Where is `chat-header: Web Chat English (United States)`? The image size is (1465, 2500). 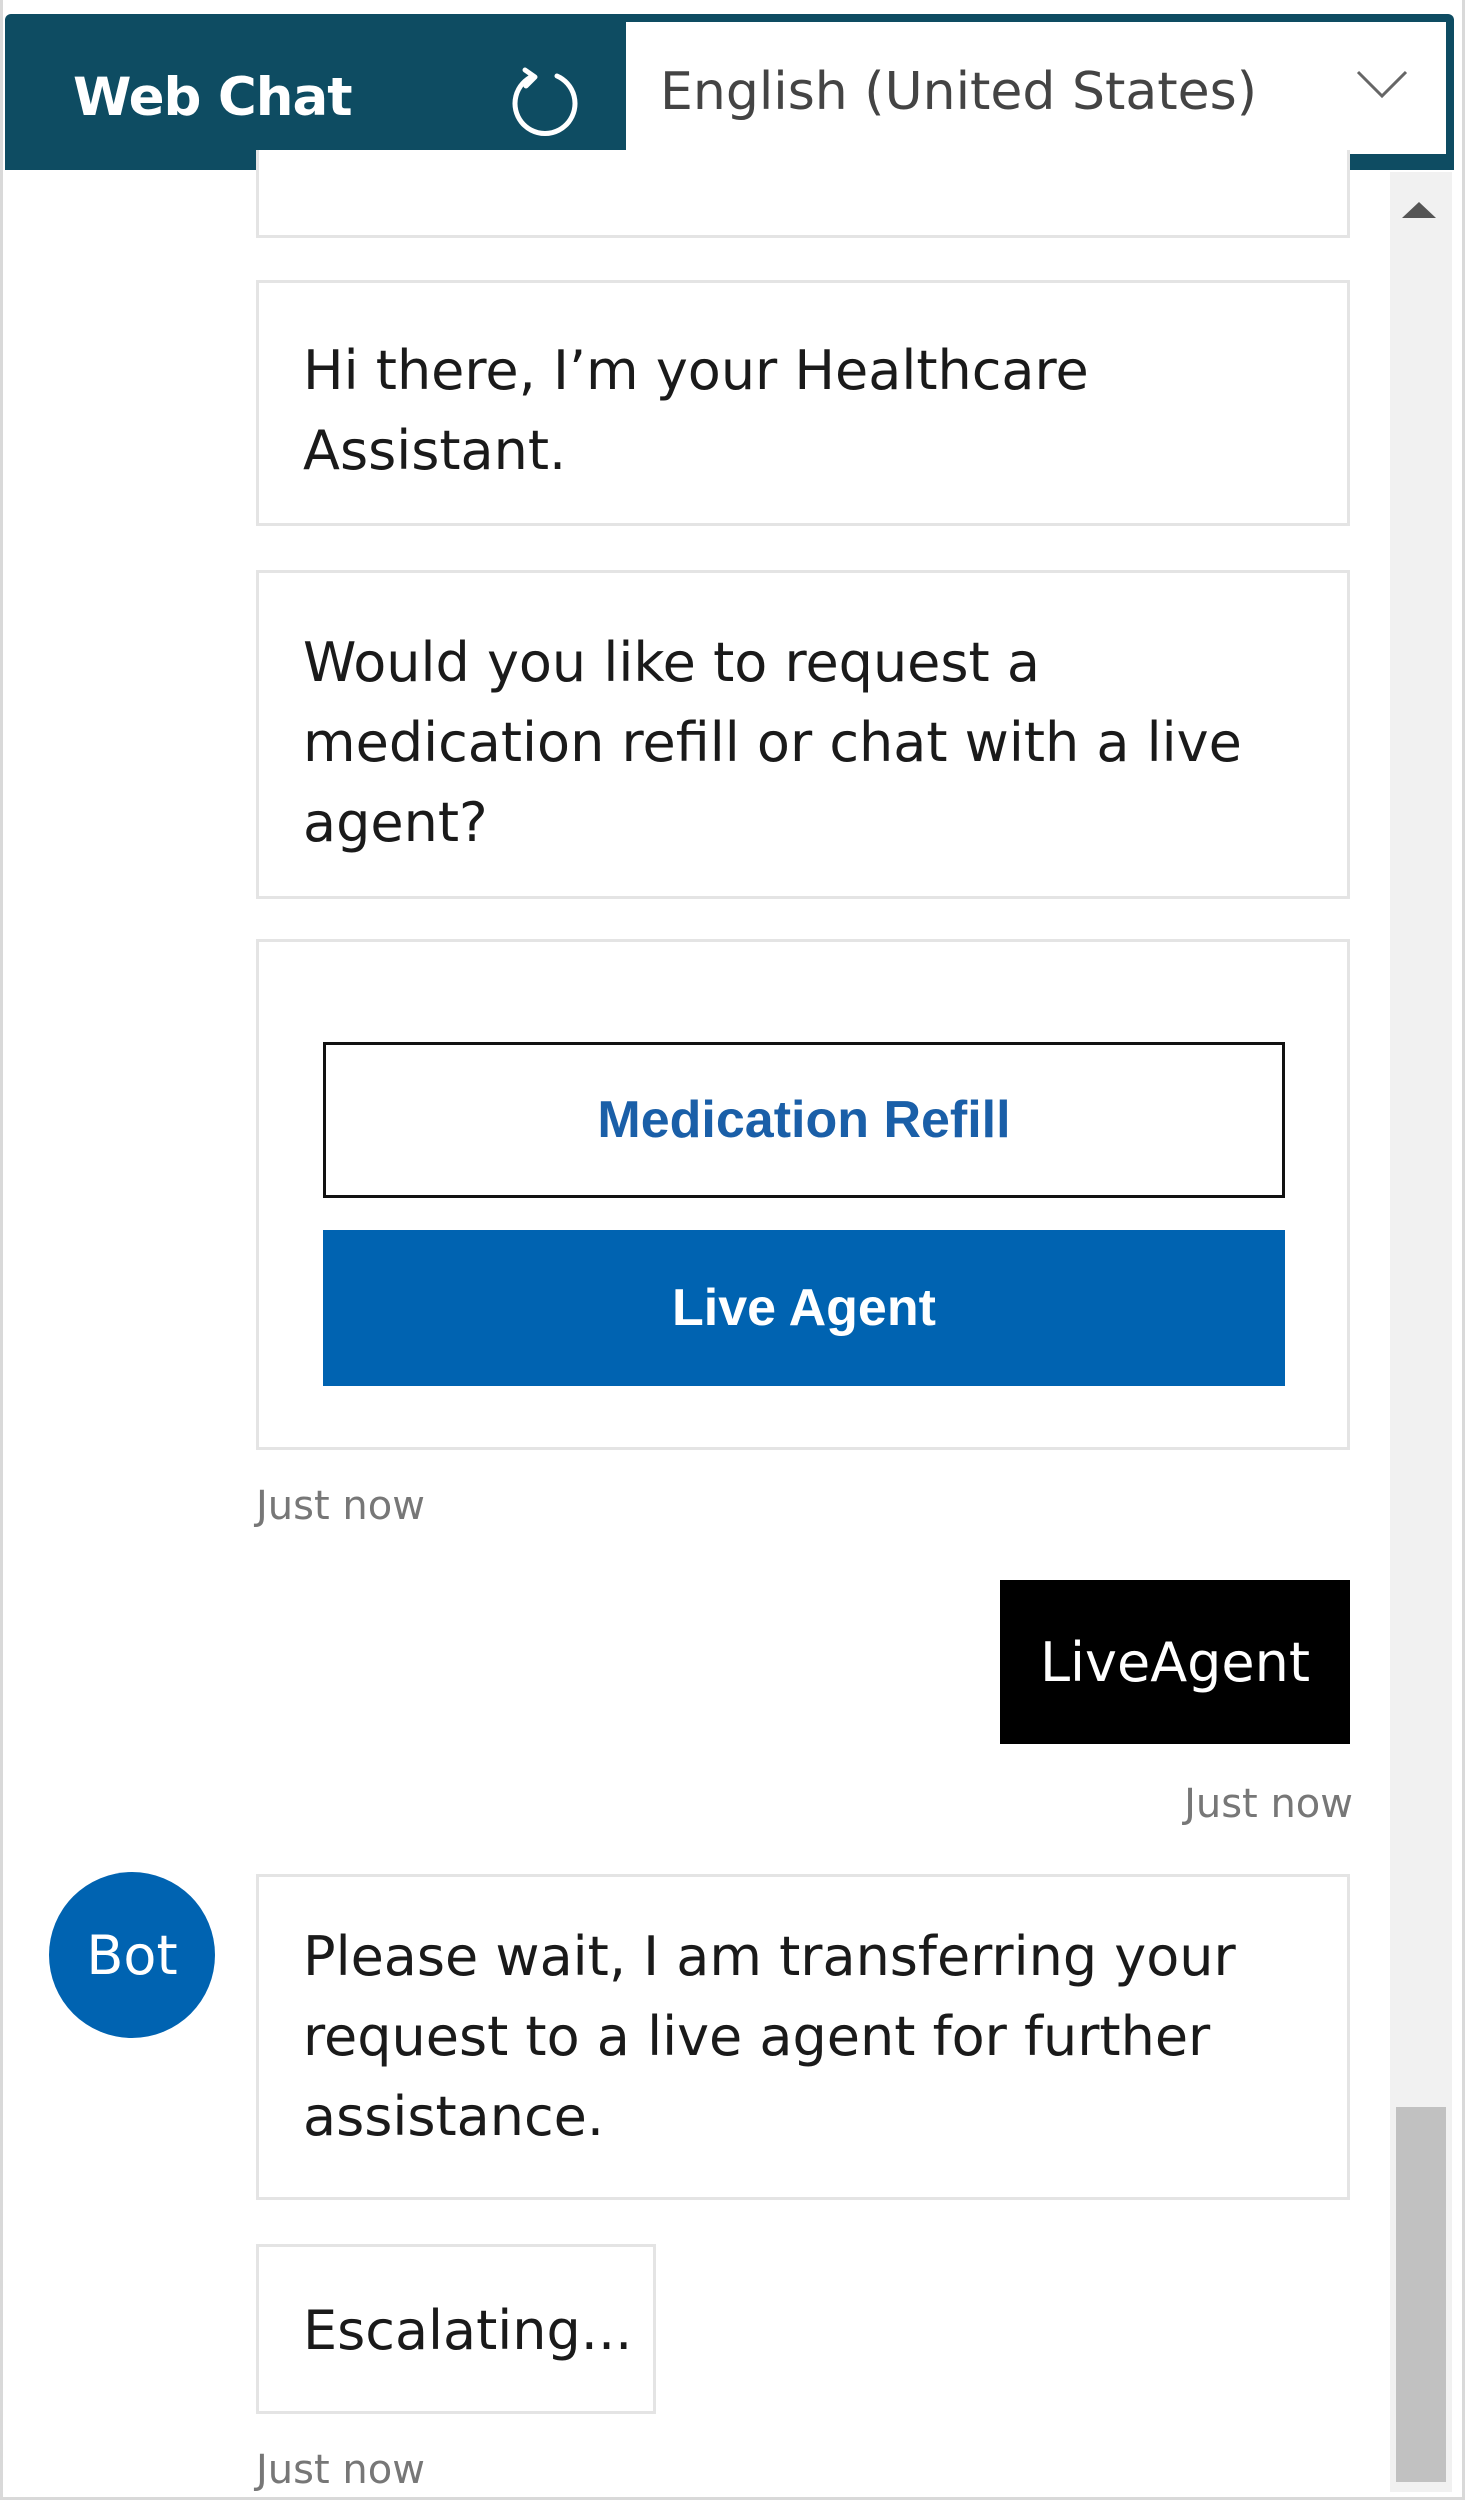 chat-header: Web Chat English (United States) is located at coordinates (729, 92).